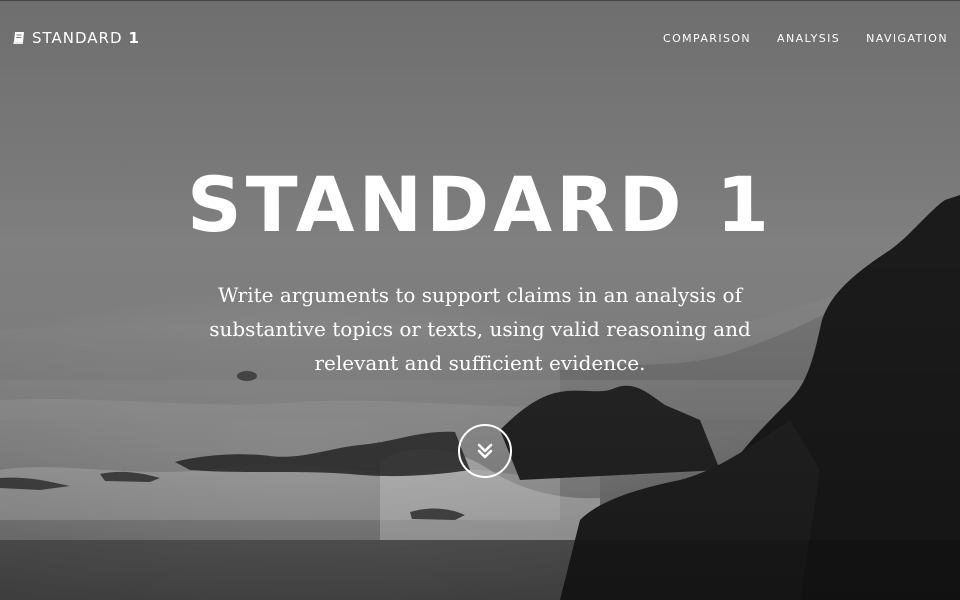  I want to click on book-icon, so click(19, 38).